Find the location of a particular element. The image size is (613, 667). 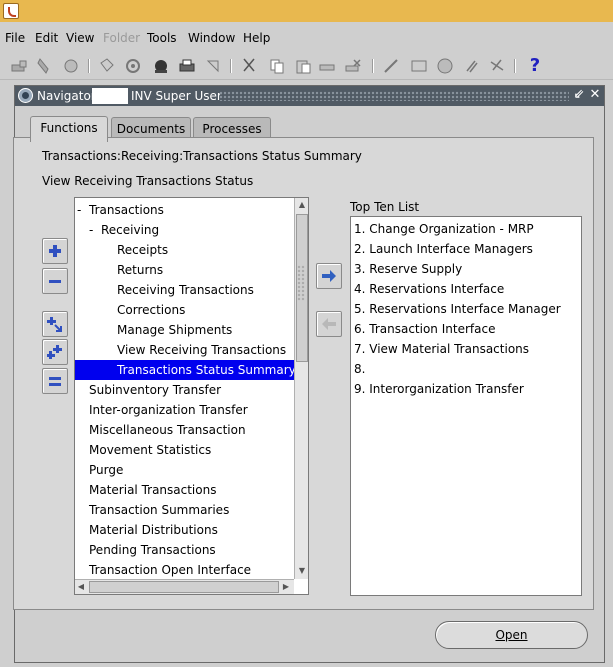

tree-item-label: View Receiving Transactions is located at coordinates (202, 350).